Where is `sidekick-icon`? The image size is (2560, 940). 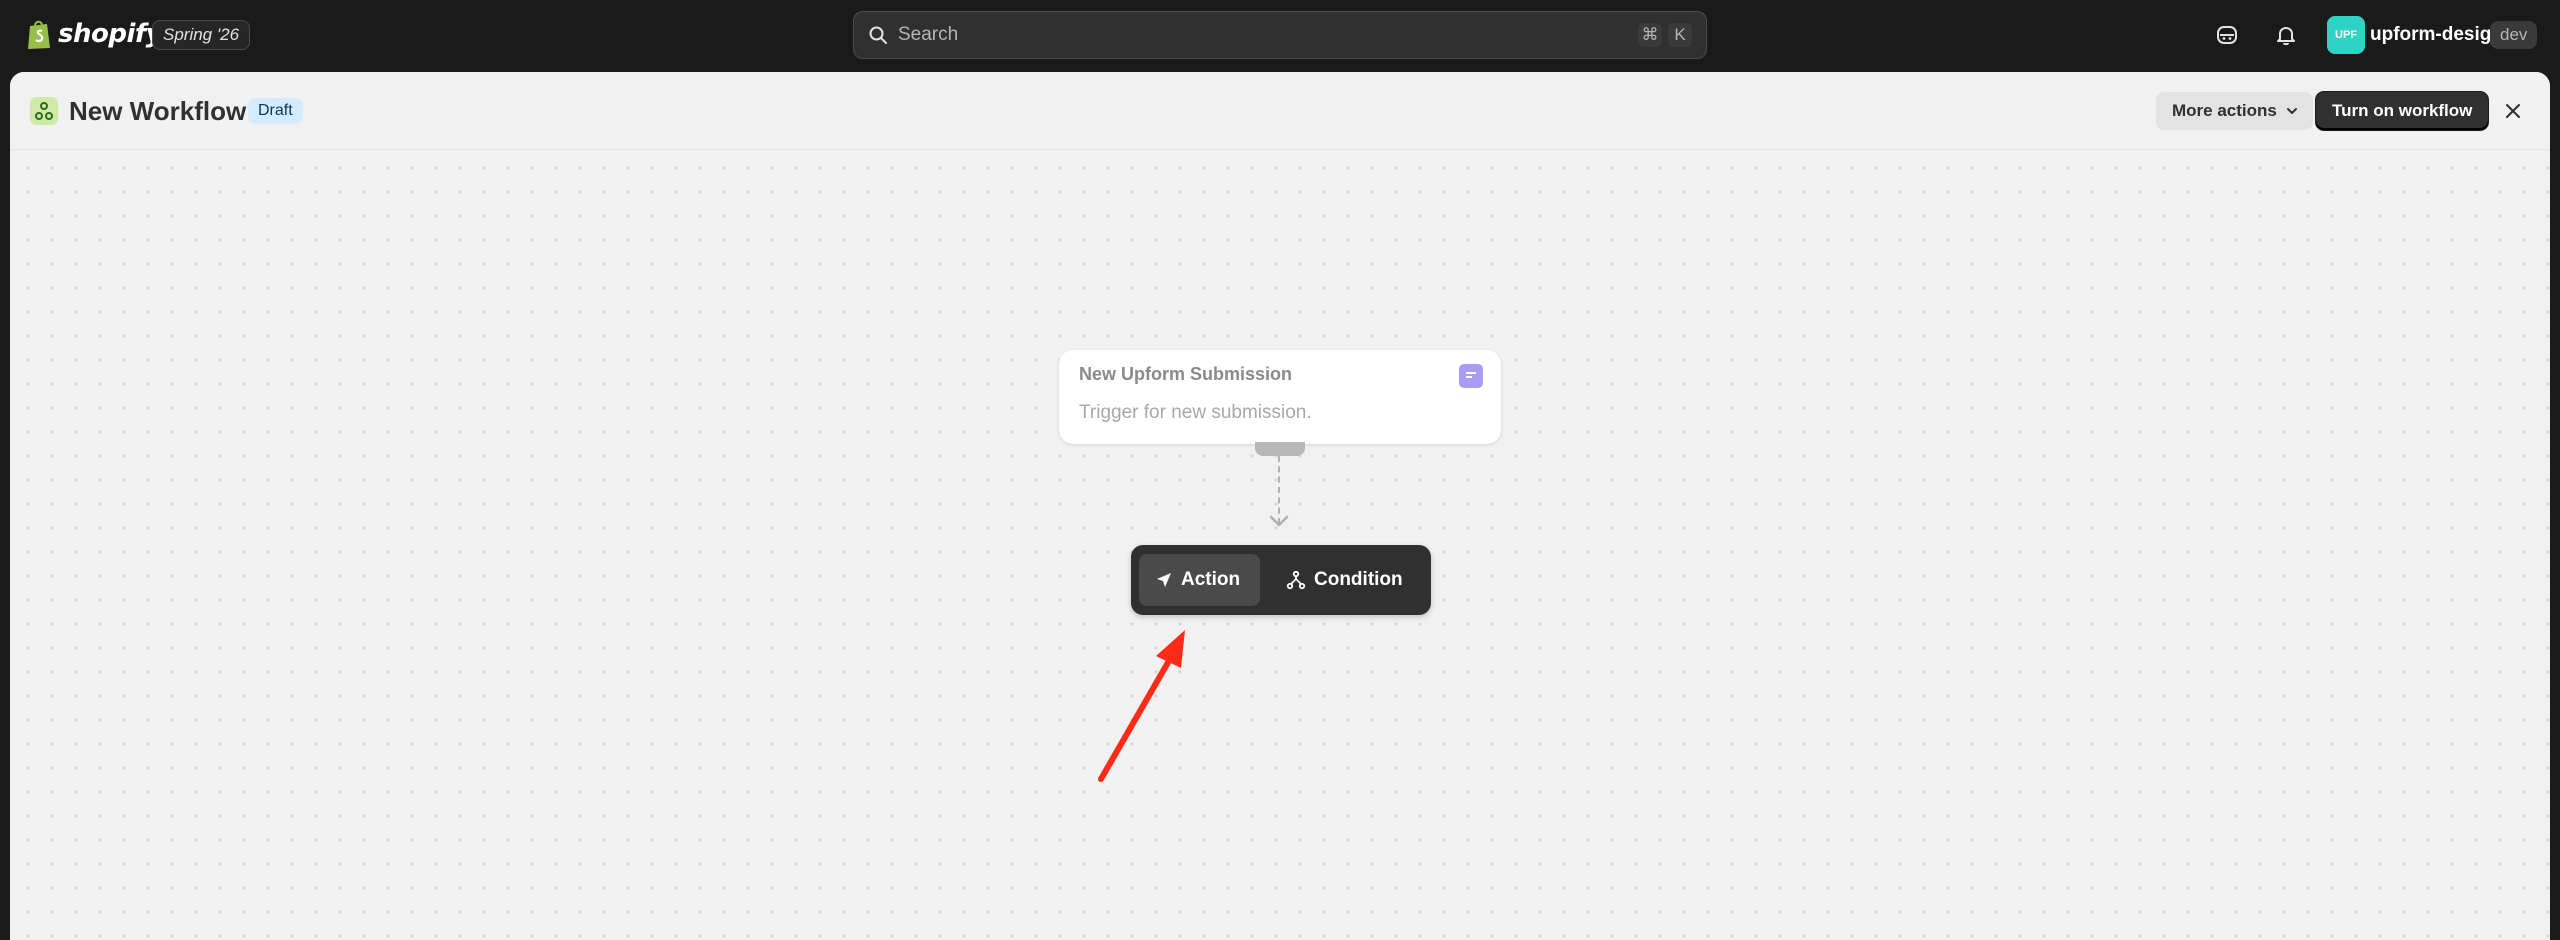
sidekick-icon is located at coordinates (2227, 35).